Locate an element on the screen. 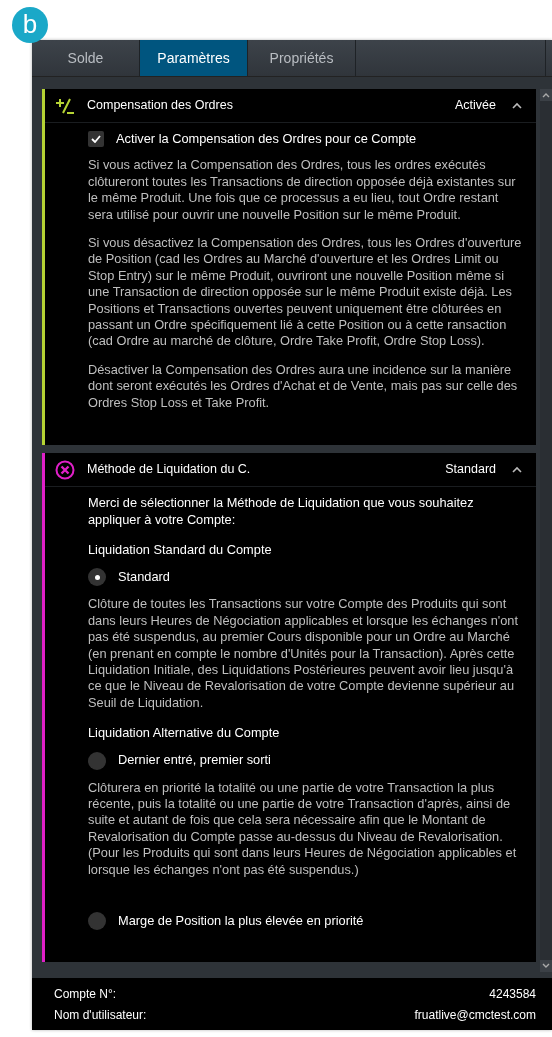 This screenshot has width=552, height=1037. subheading: Liquidation Standard du Compte is located at coordinates (180, 550).